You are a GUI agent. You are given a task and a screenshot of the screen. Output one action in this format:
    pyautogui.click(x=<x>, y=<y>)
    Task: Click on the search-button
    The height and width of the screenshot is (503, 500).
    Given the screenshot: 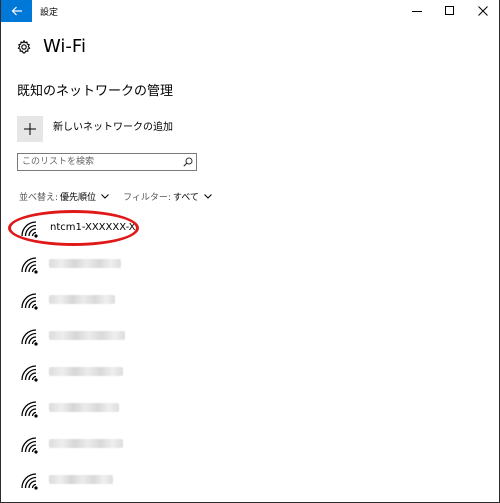 What is the action you would take?
    pyautogui.click(x=188, y=162)
    